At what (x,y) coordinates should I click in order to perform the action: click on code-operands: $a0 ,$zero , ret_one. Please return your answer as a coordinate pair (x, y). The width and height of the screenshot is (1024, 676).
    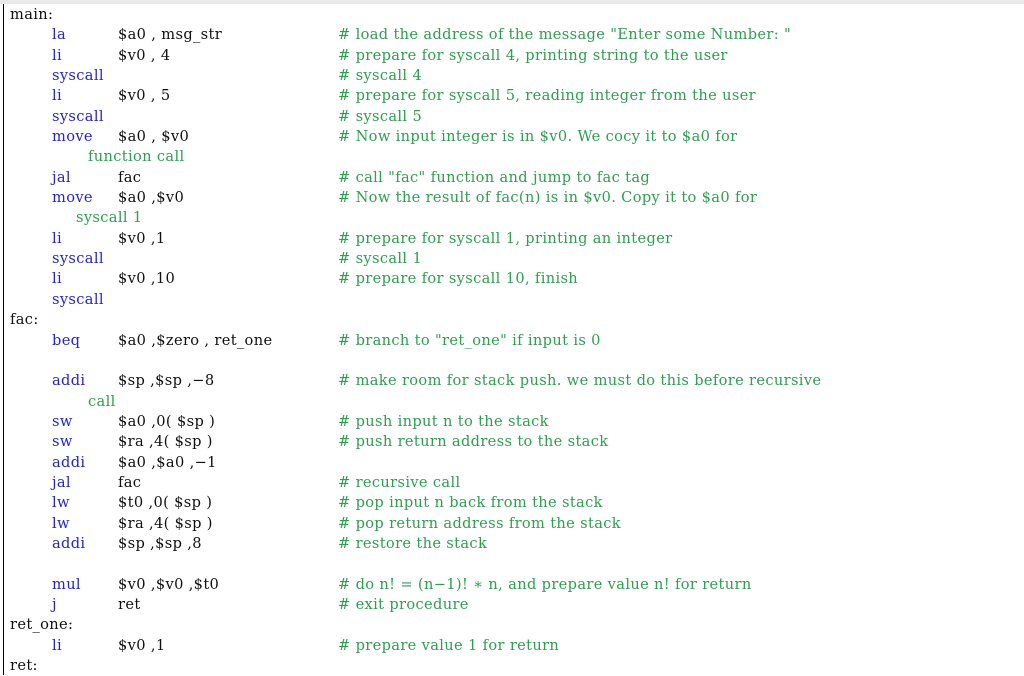
    Looking at the image, I should click on (195, 340).